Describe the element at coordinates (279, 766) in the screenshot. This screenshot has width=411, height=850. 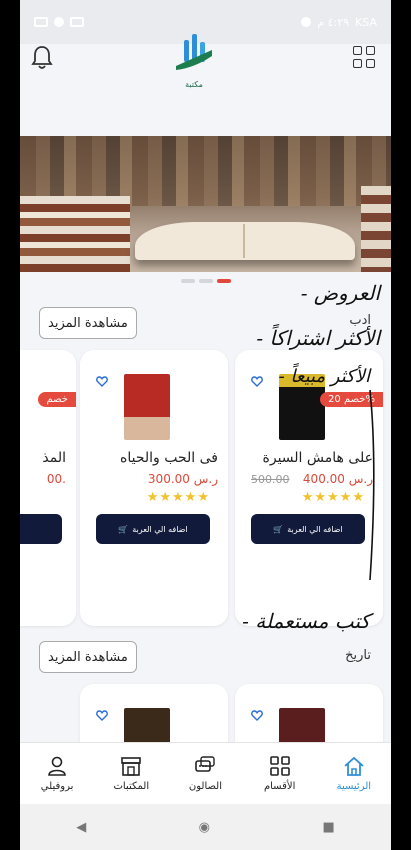
I see `grid-icon` at that location.